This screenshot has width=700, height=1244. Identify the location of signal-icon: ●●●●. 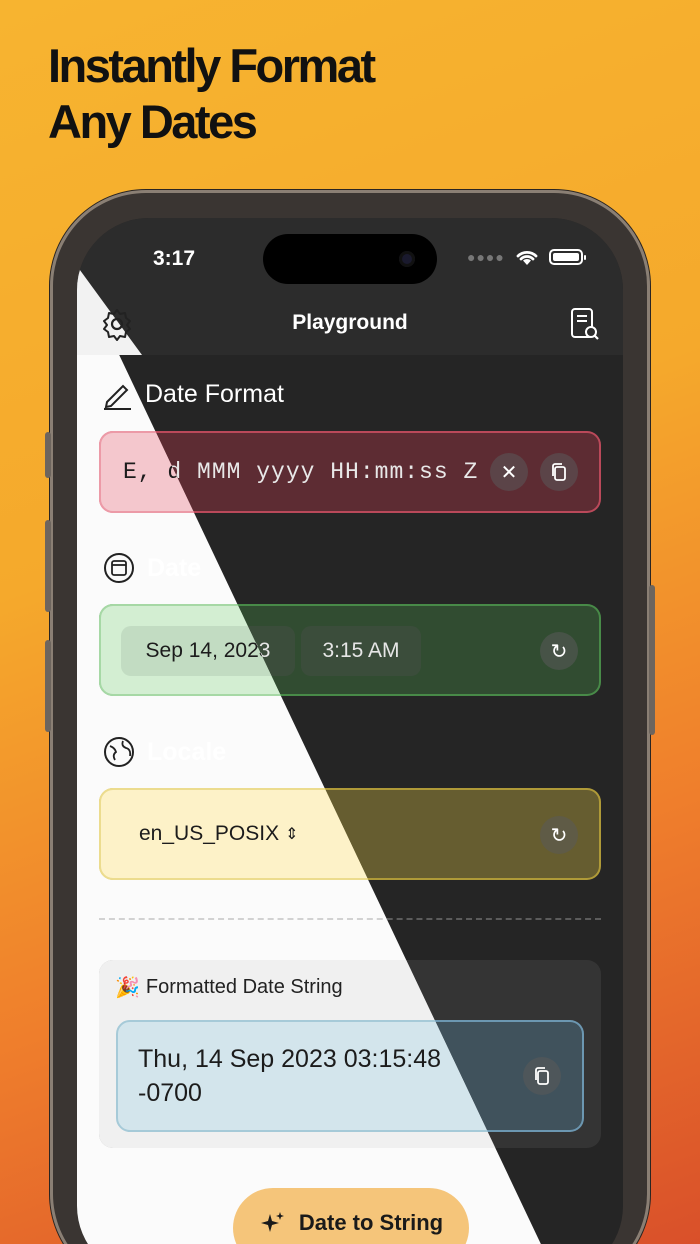
(486, 257).